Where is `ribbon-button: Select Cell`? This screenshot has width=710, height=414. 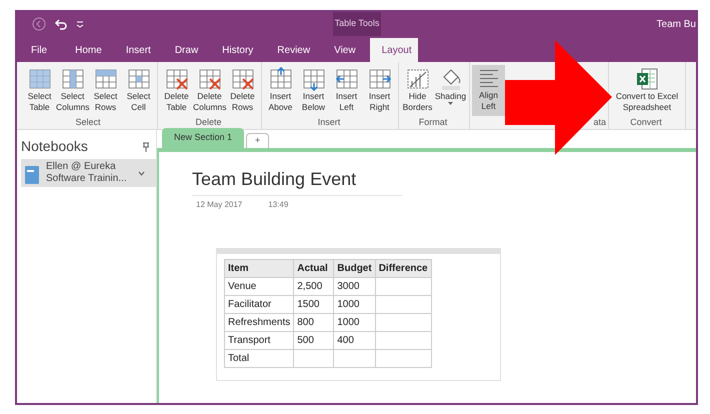
ribbon-button: Select Cell is located at coordinates (138, 90).